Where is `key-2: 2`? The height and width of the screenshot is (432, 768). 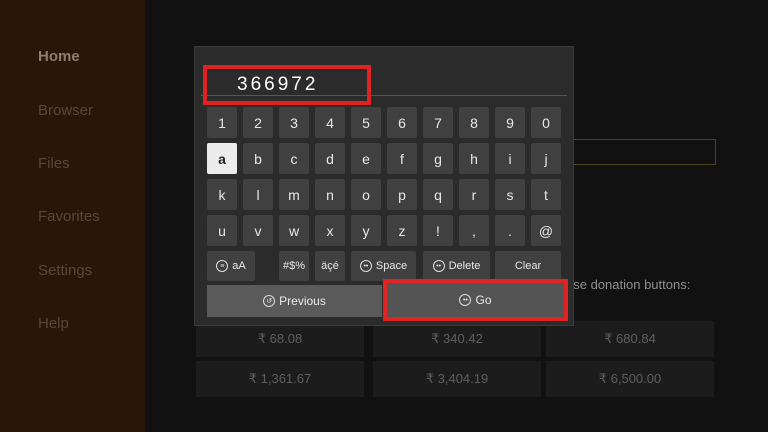
key-2: 2 is located at coordinates (258, 122).